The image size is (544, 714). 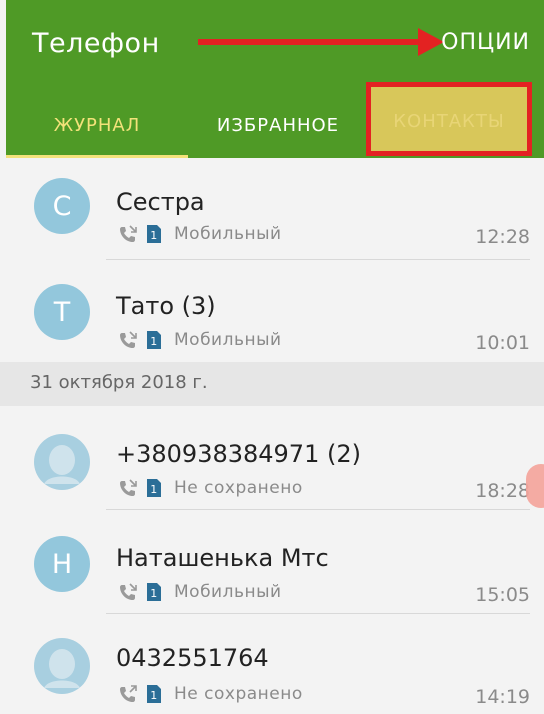 I want to click on contact-avatar: С, so click(x=62, y=206).